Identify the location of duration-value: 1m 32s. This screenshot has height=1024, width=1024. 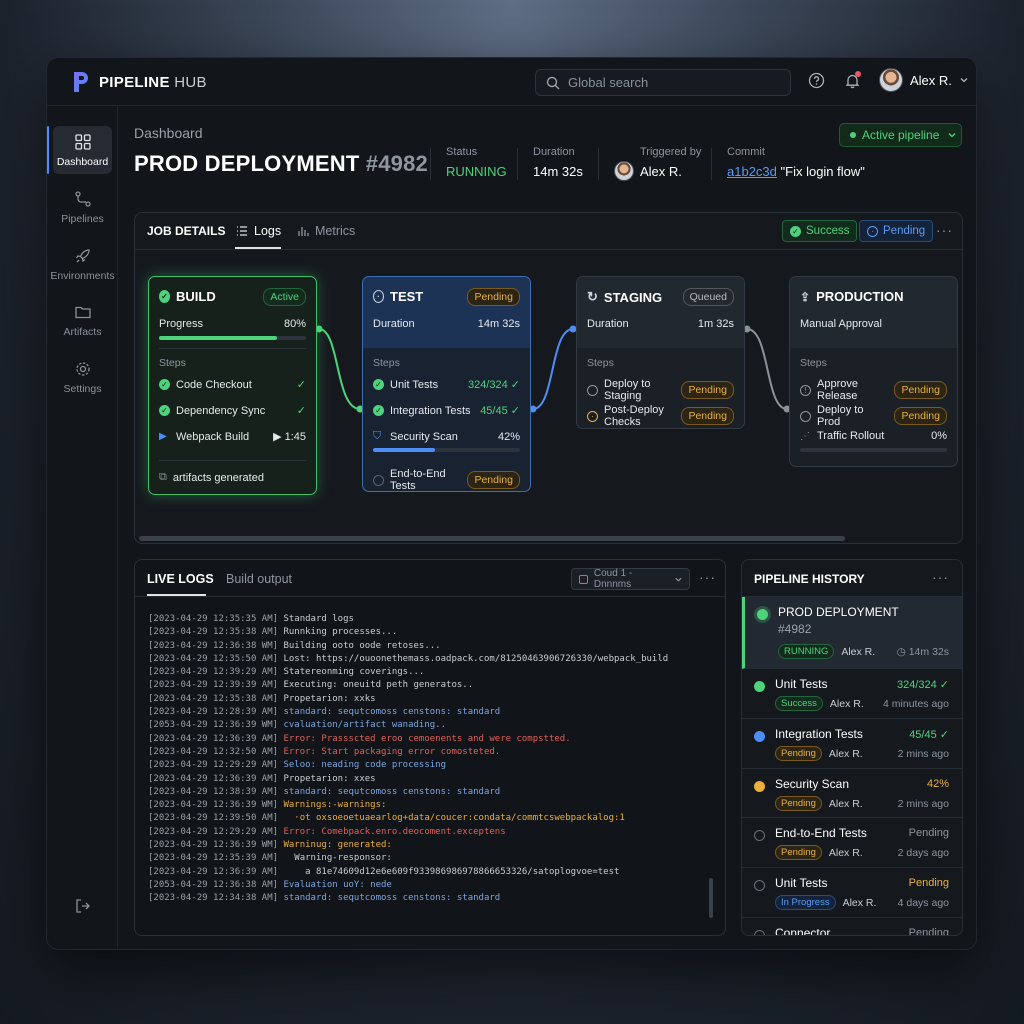
(715, 324).